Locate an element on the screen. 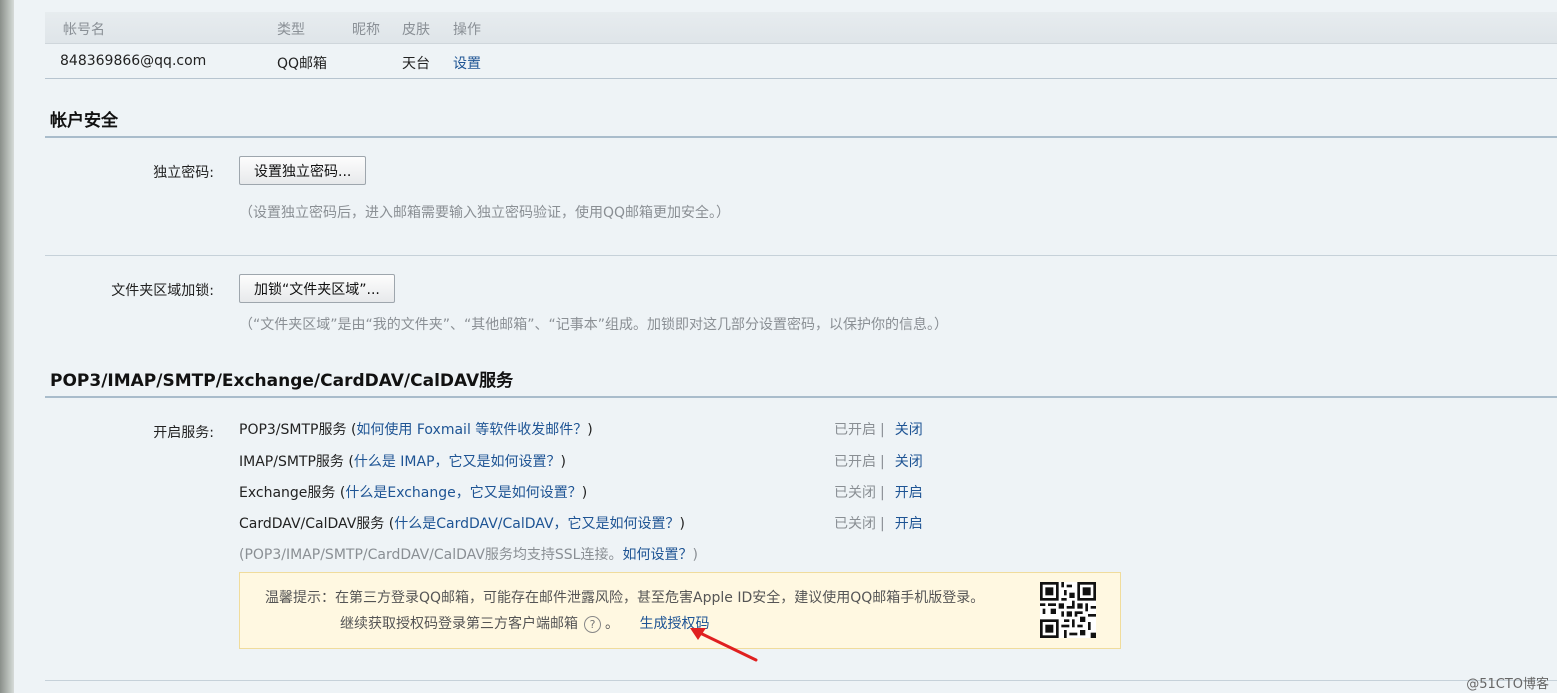  folder-lock-label: 文件夹区域加锁: is located at coordinates (162, 291).